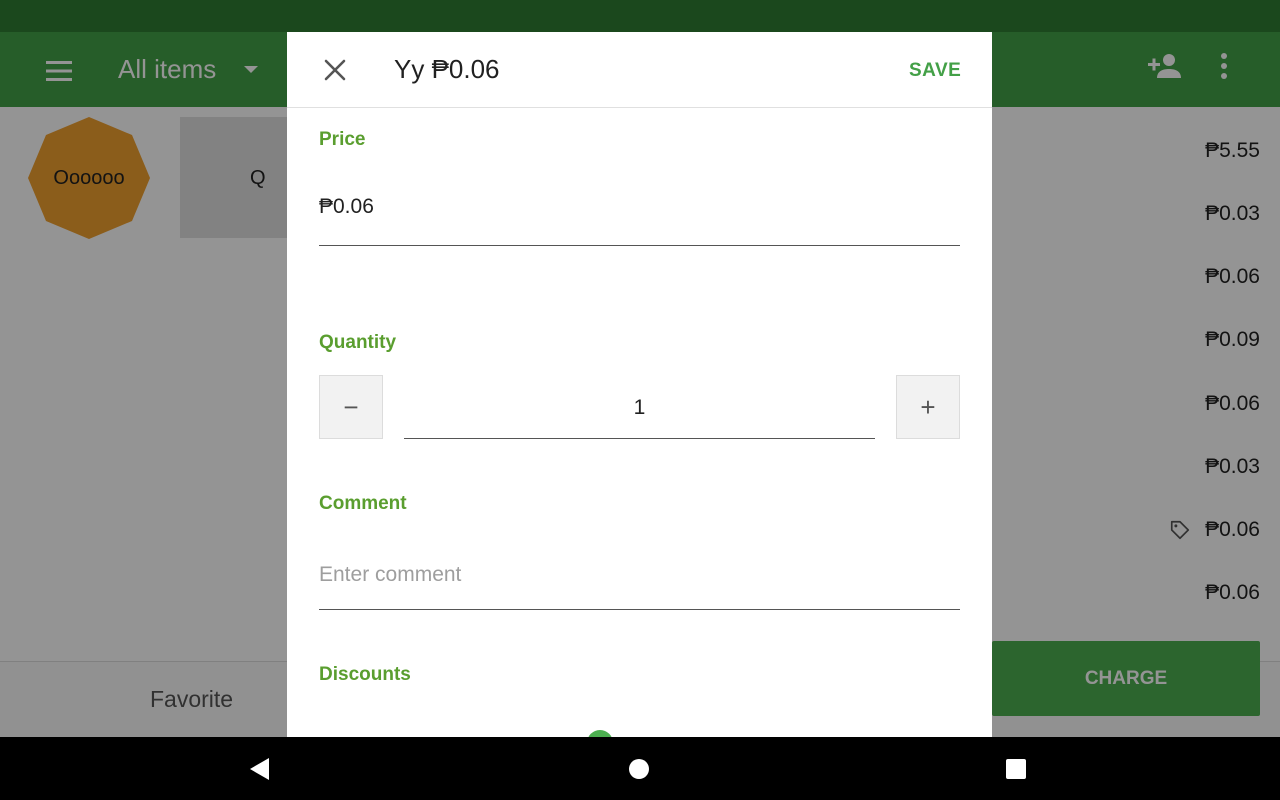 The width and height of the screenshot is (1280, 800). Describe the element at coordinates (1016, 769) in the screenshot. I see `recents-icon` at that location.